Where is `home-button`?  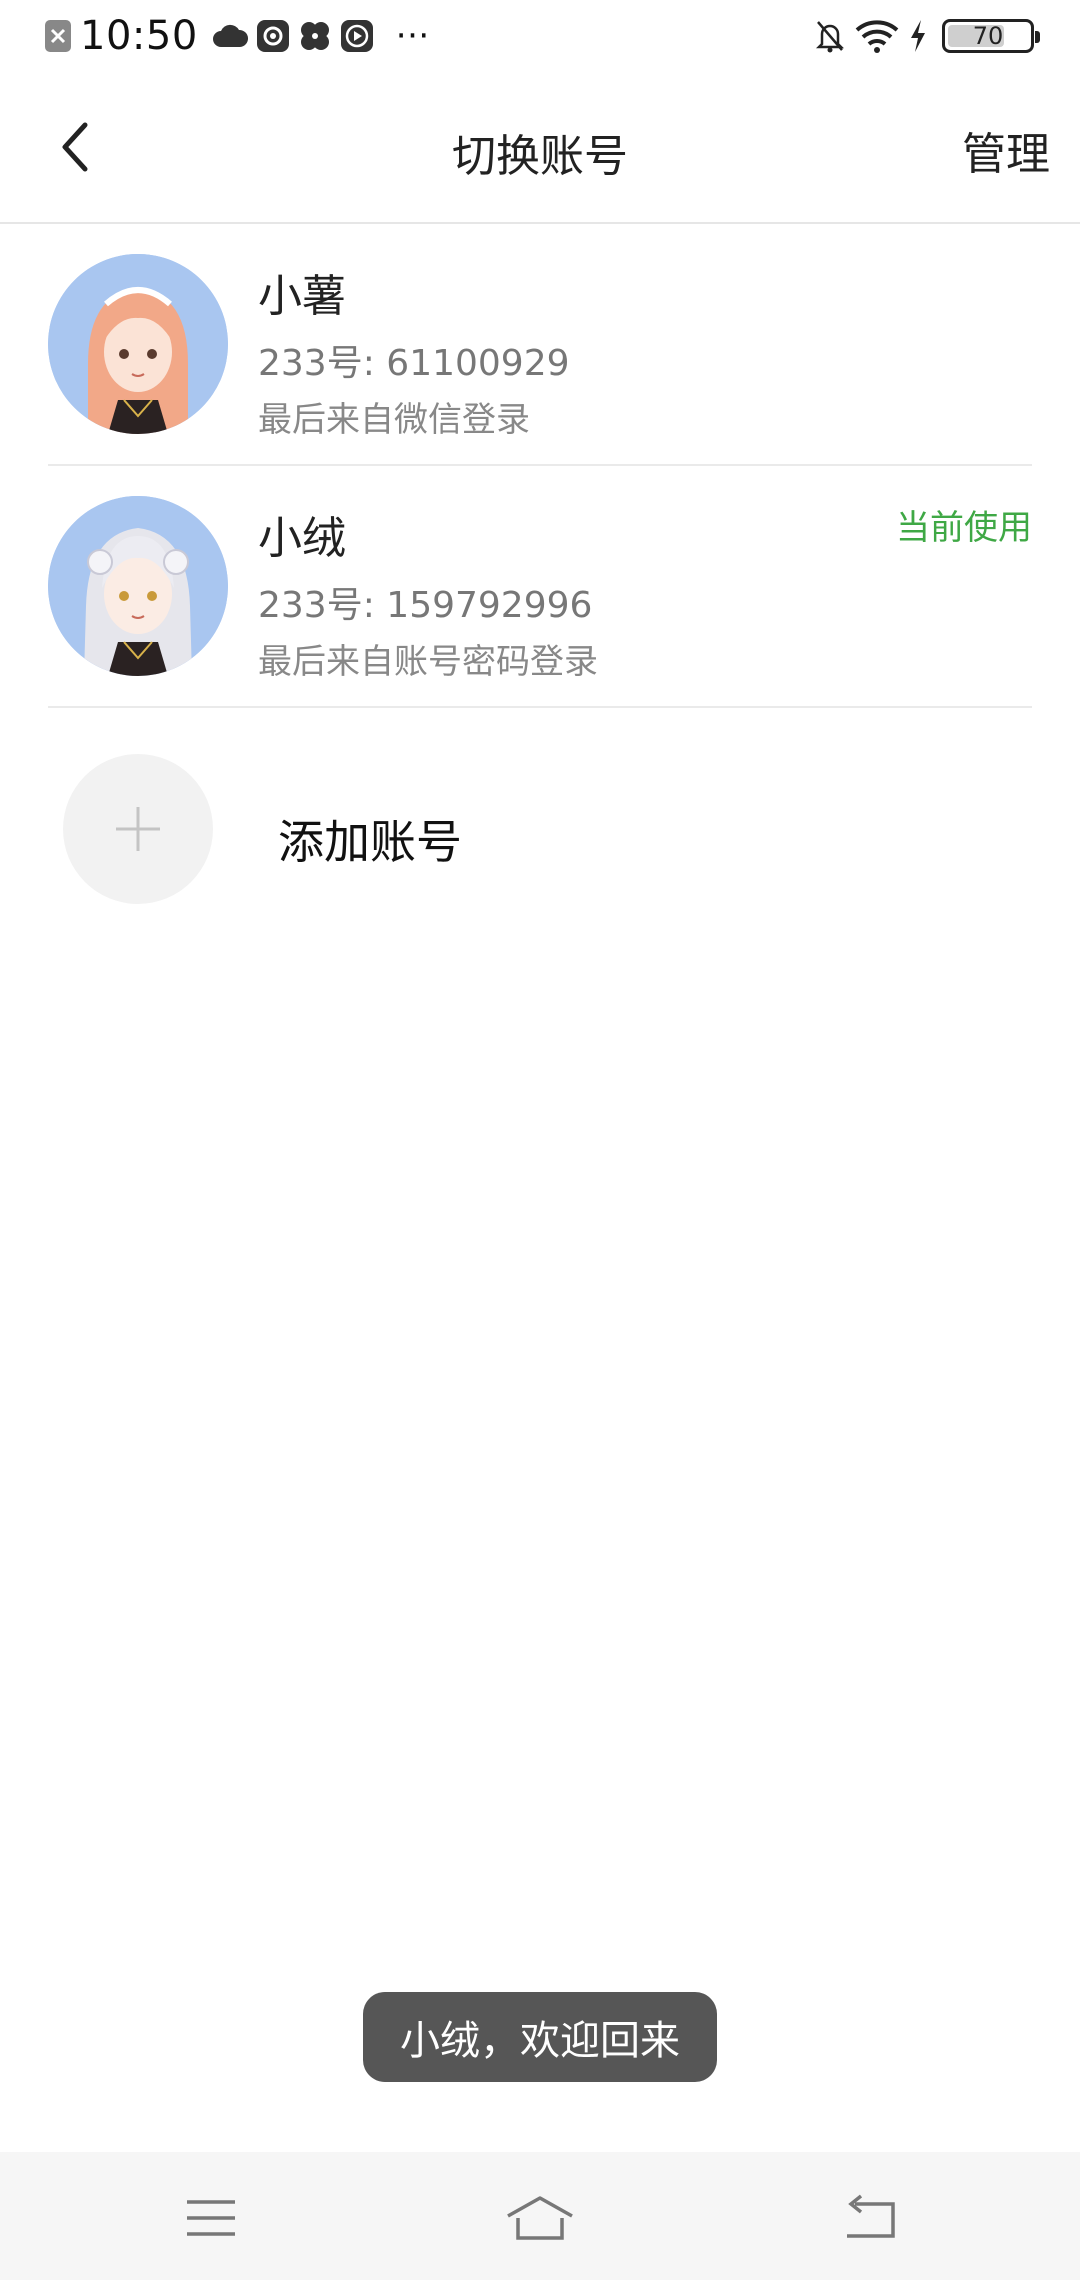 home-button is located at coordinates (540, 2218).